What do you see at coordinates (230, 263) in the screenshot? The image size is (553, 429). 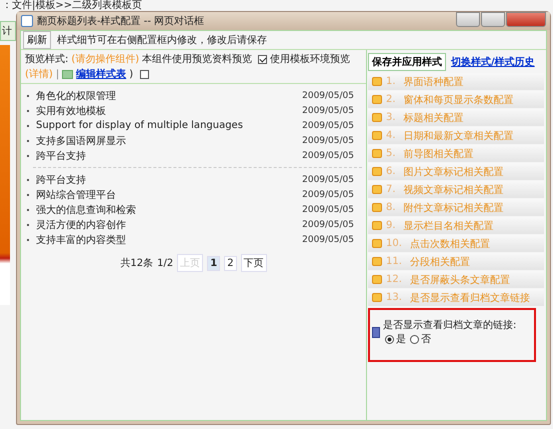 I see `page-number: 2` at bounding box center [230, 263].